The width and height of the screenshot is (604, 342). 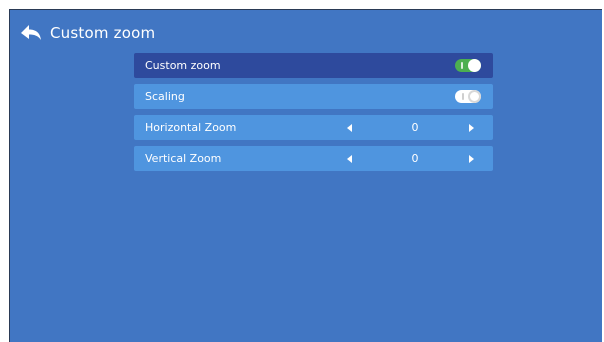 What do you see at coordinates (191, 127) in the screenshot?
I see `menu-item-label: Horizontal Zoom` at bounding box center [191, 127].